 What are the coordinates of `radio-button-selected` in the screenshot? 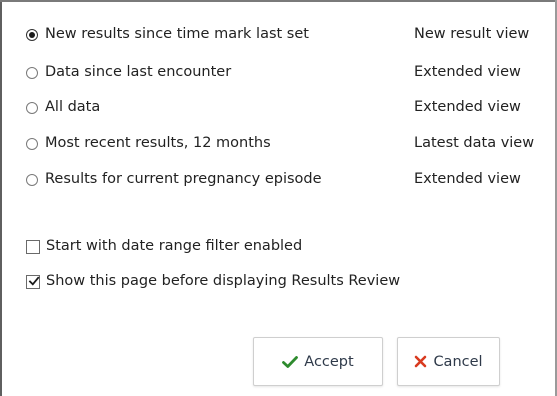 It's located at (32, 35).